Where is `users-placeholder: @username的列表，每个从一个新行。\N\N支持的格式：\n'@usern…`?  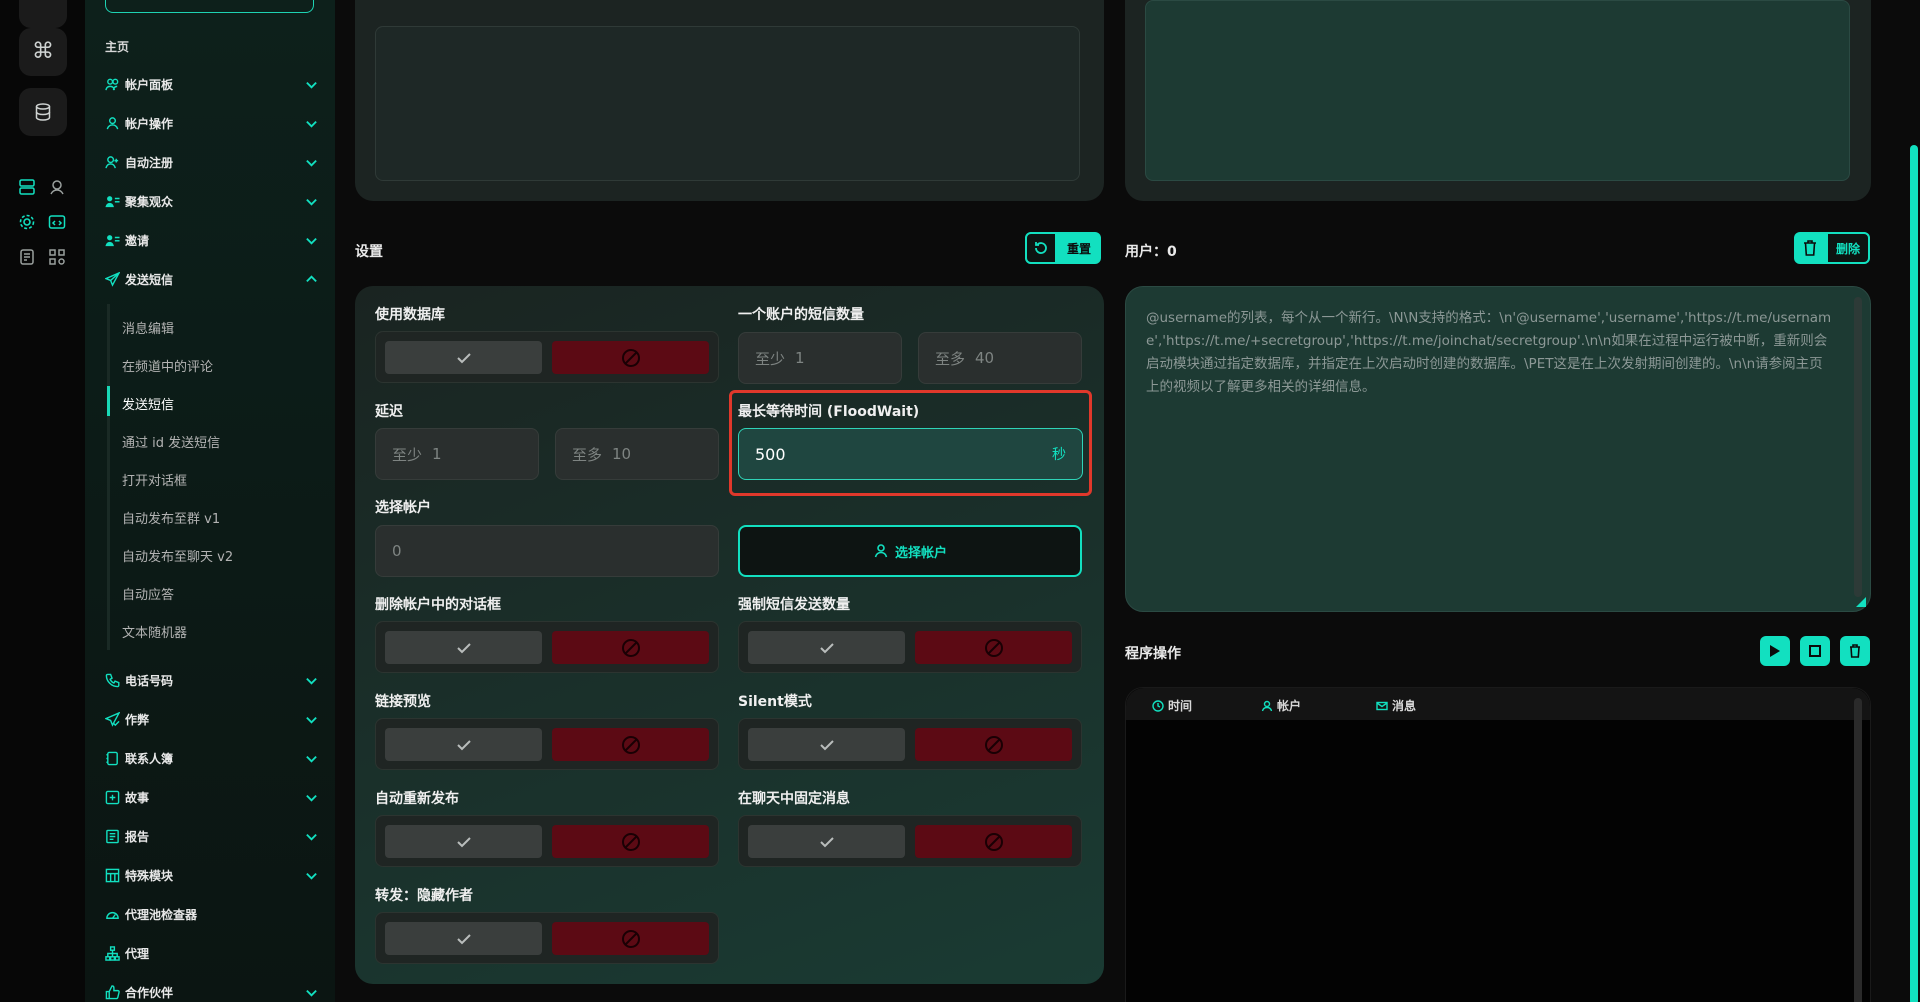 users-placeholder: @username的列表，每个从一个新行。\N\N支持的格式：\n'@usern… is located at coordinates (1489, 352).